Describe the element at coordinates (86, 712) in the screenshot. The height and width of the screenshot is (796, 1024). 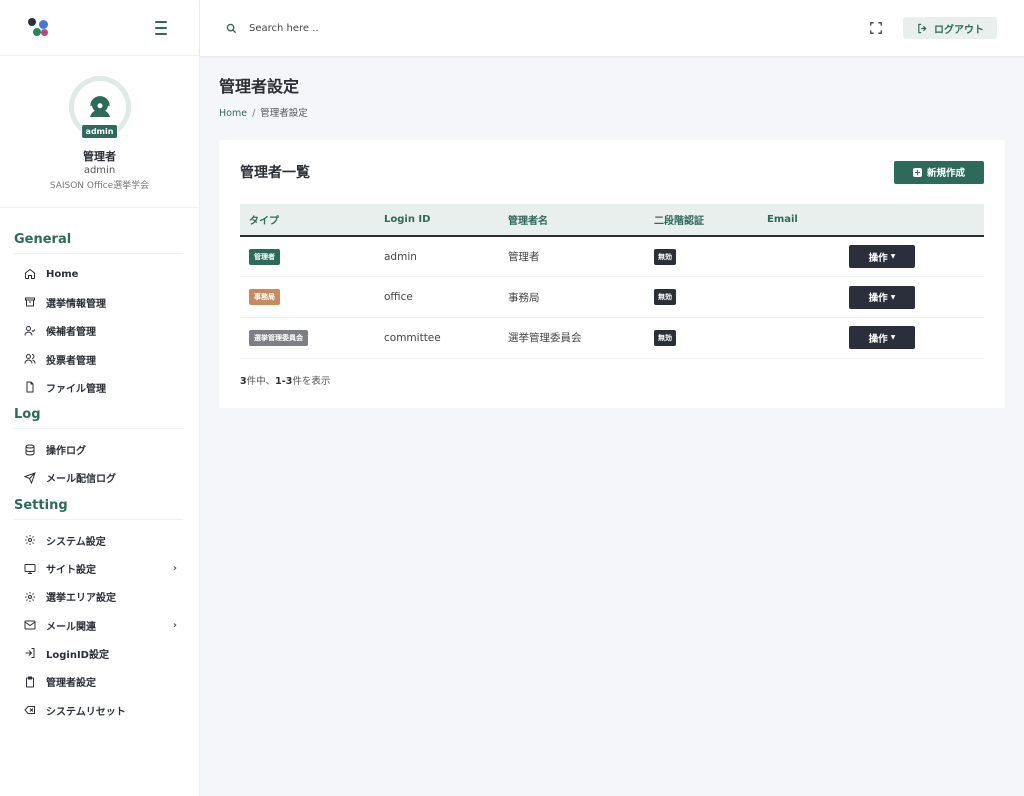
I see `sidebar-item-label: システムリセット` at that location.